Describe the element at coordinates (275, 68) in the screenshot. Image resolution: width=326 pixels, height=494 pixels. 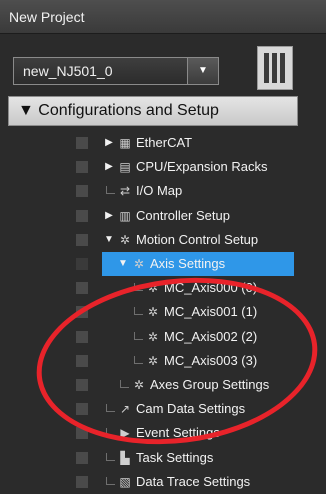
I see `controller-device-icon` at that location.